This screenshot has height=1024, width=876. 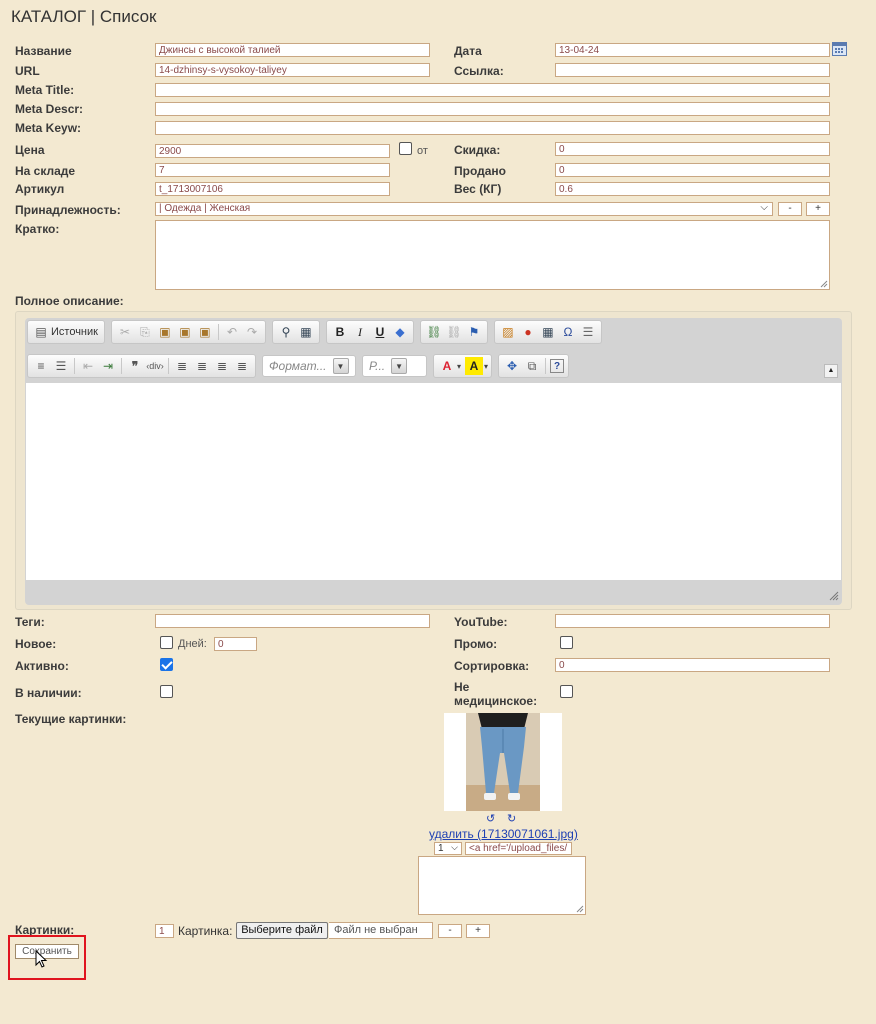 What do you see at coordinates (380, 332) in the screenshot?
I see `underline-icon: U` at bounding box center [380, 332].